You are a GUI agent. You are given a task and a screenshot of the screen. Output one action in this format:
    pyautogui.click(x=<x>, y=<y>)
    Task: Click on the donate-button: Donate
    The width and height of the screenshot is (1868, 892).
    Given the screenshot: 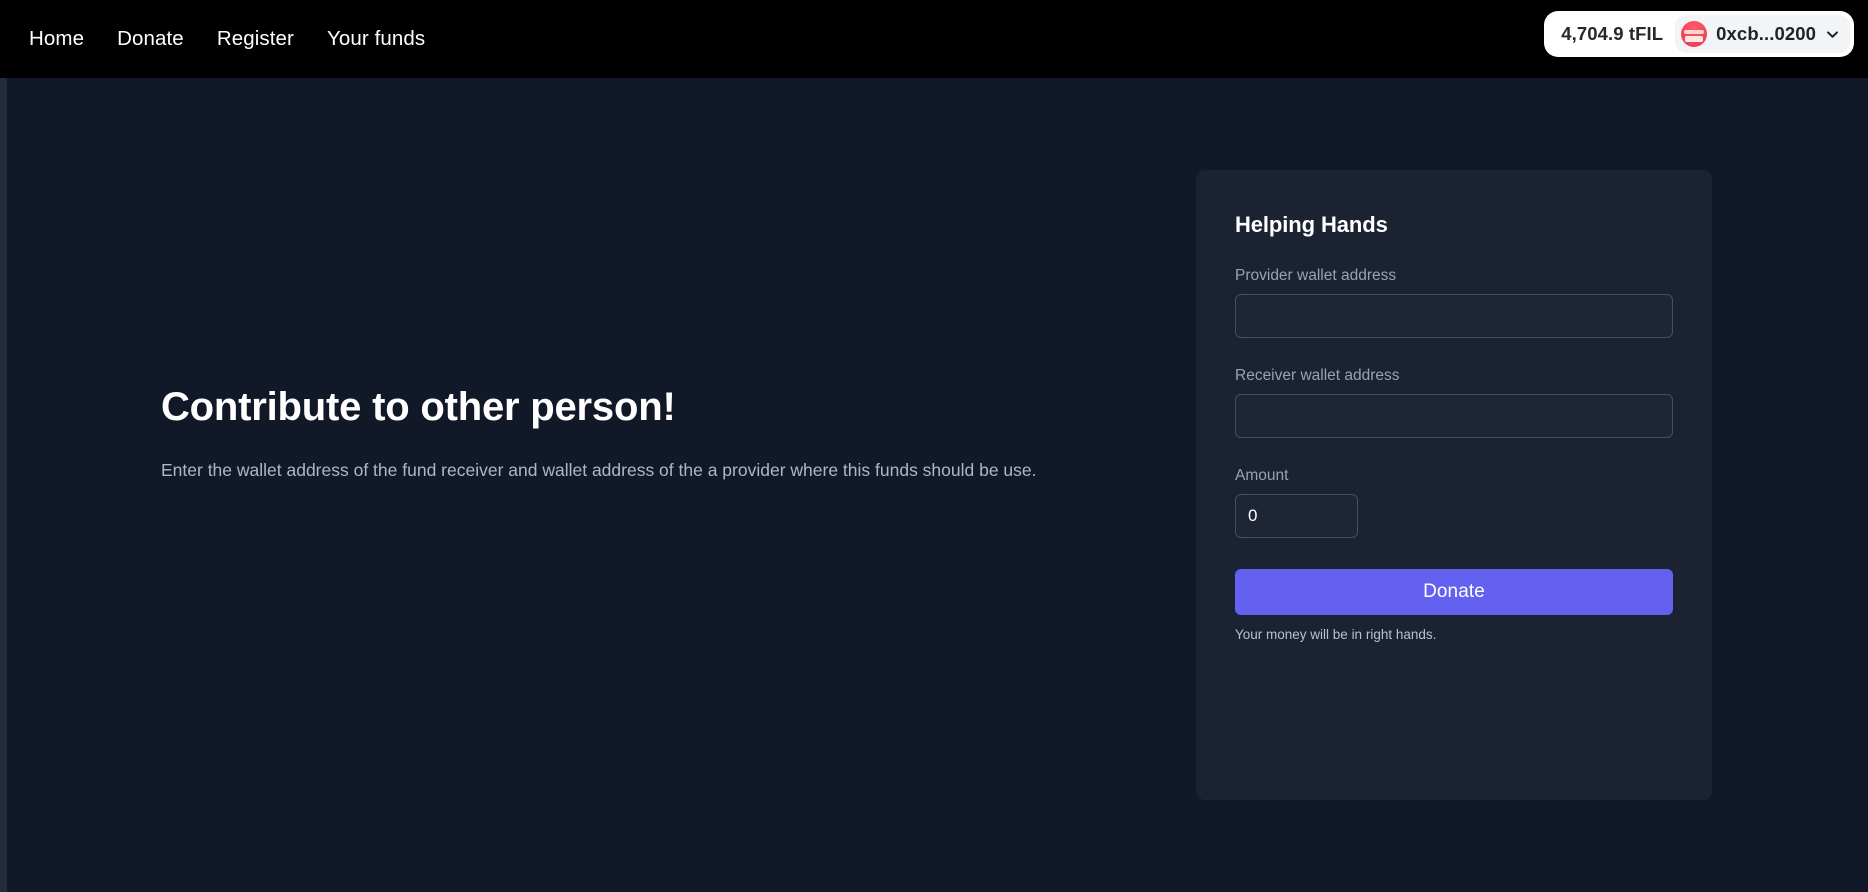 What is the action you would take?
    pyautogui.click(x=1454, y=592)
    